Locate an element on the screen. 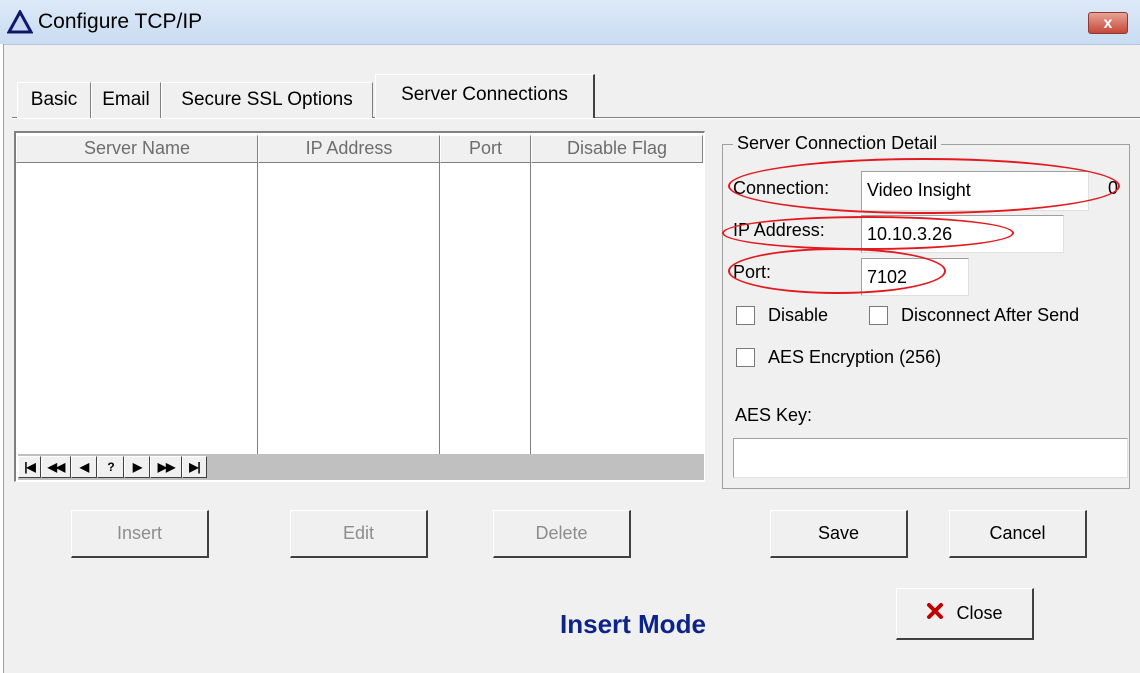 Image resolution: width=1140 pixels, height=673 pixels. tab-secure-ssl-options: Secure SSL Options is located at coordinates (267, 100).